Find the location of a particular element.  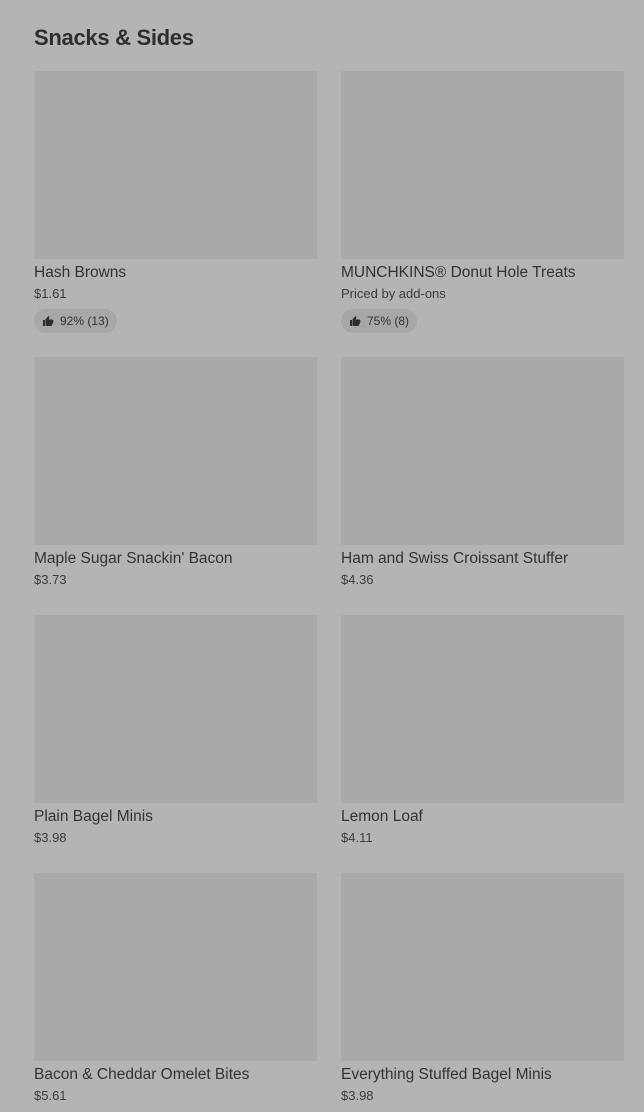

menu-item-card: Bacon & Cheddar Omelet Bites $5.61 is located at coordinates (175, 989).